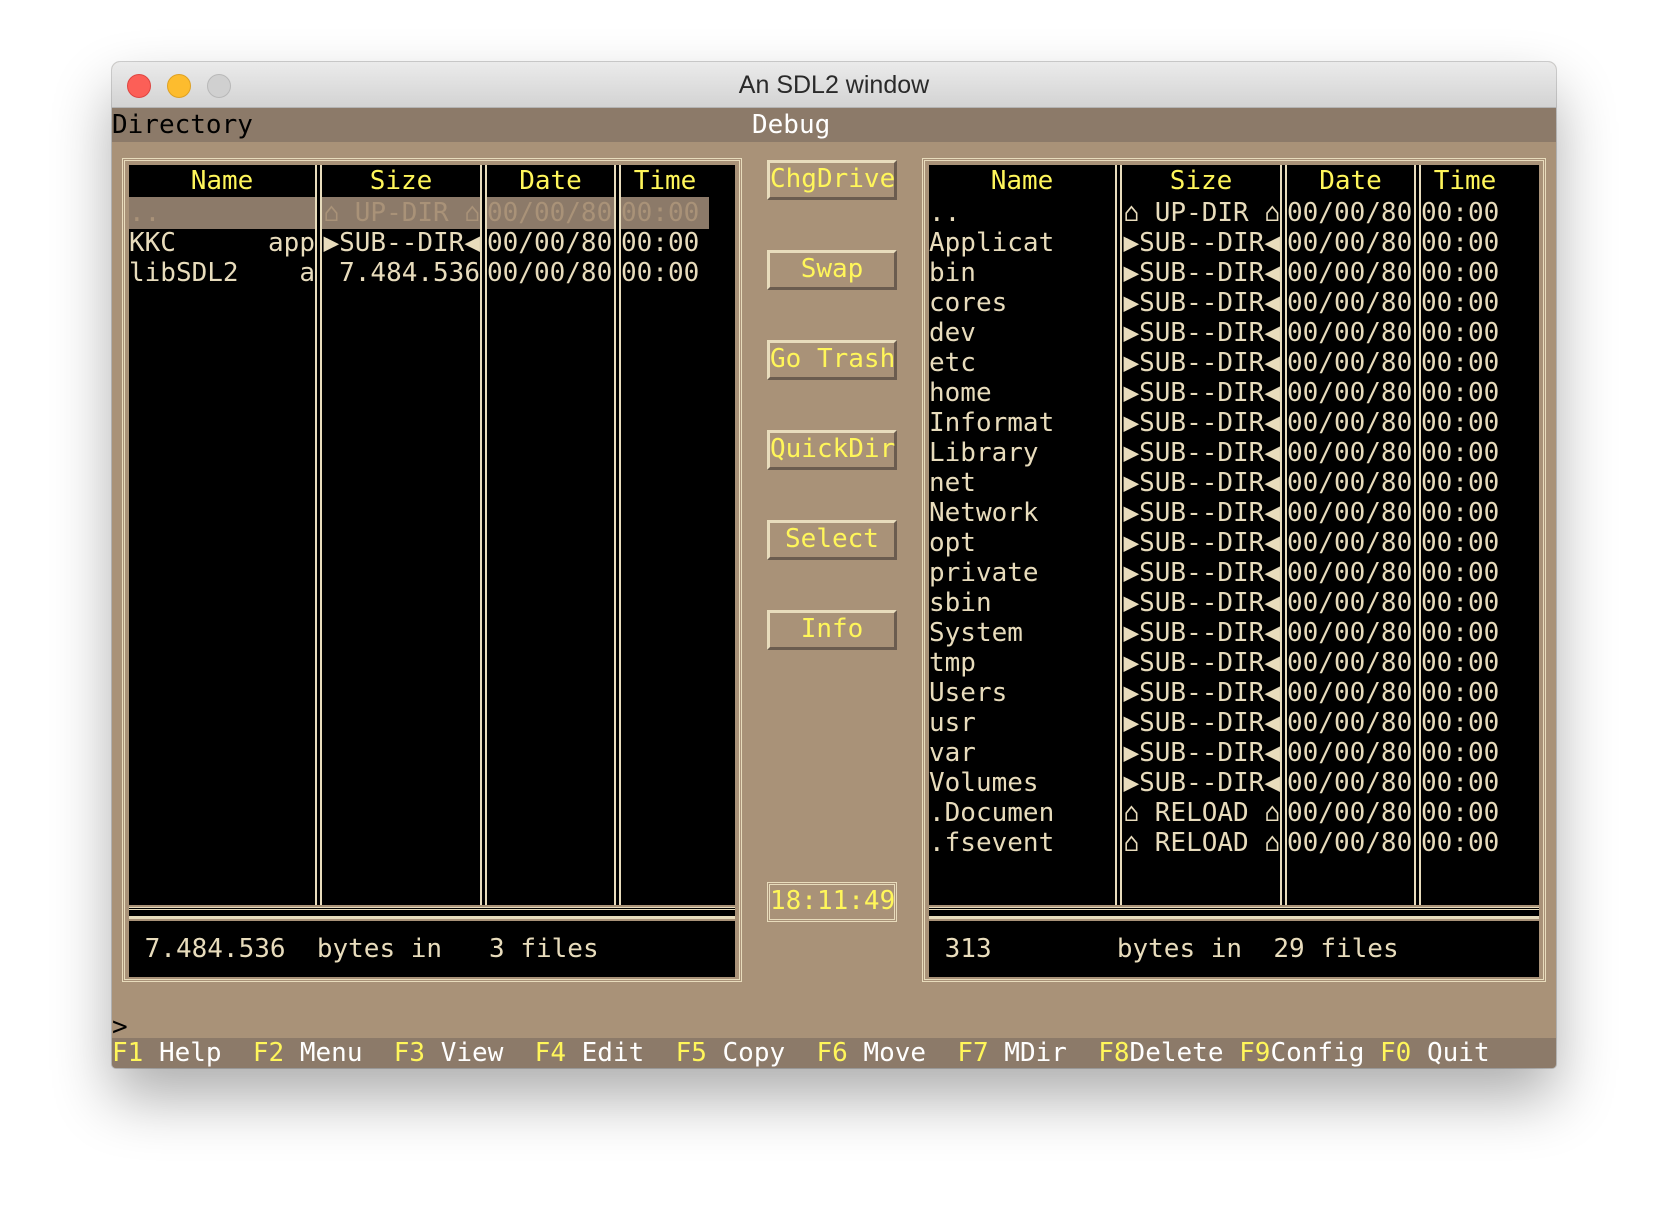 This screenshot has height=1228, width=1664. What do you see at coordinates (1022, 363) in the screenshot?
I see `file-name: etc` at bounding box center [1022, 363].